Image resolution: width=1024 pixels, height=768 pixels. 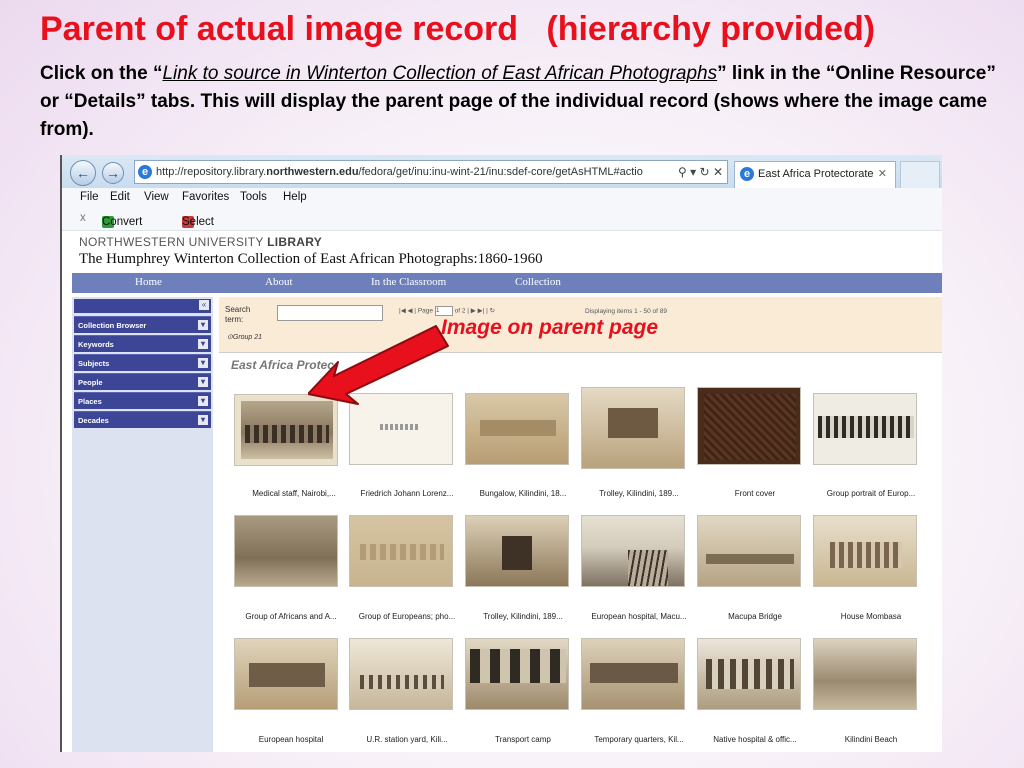 I want to click on next-page-icon: ▶, so click(x=473, y=311).